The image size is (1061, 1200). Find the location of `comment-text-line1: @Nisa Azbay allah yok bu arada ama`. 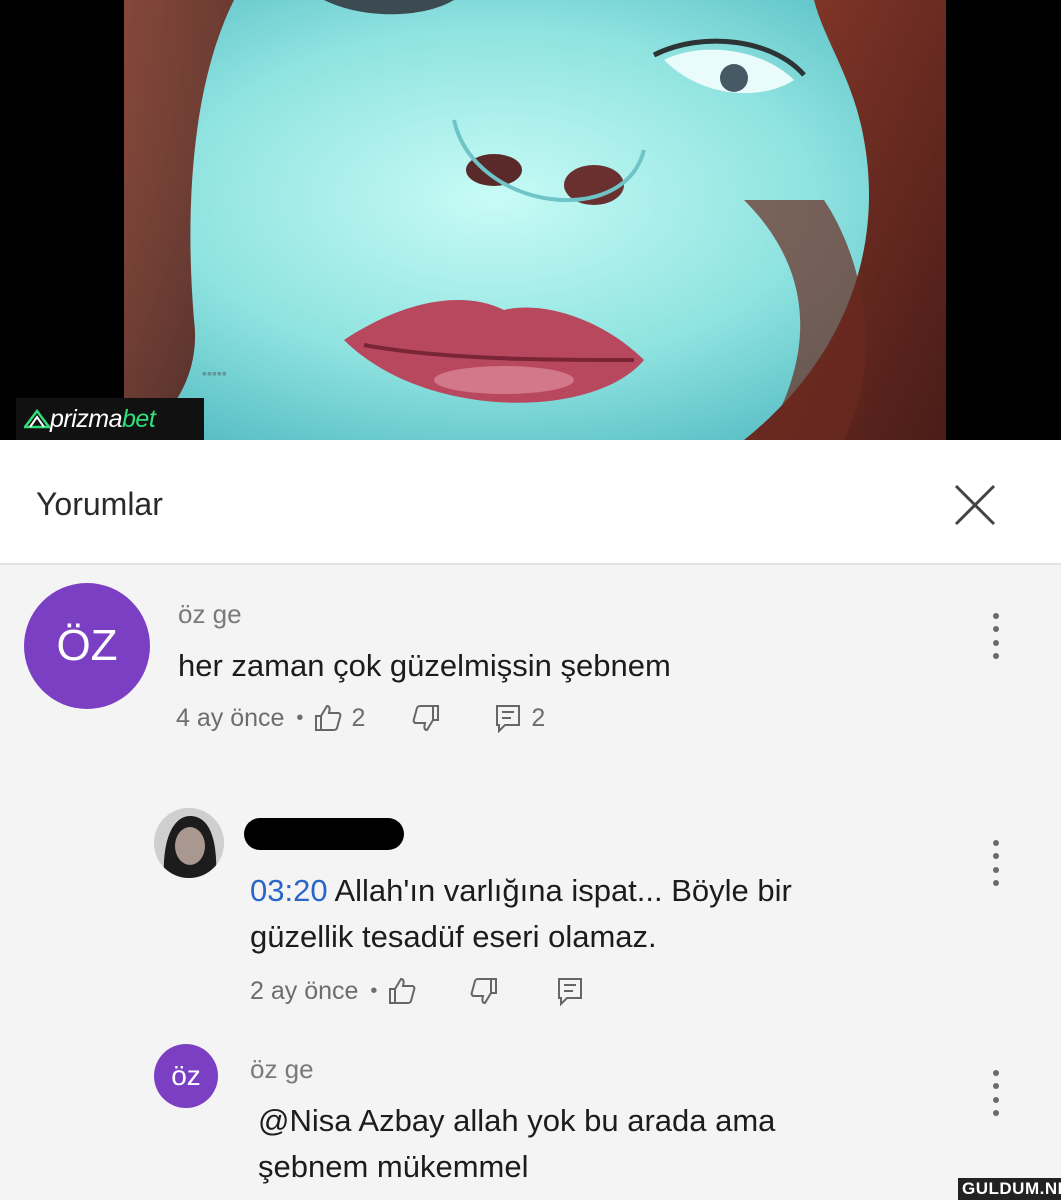

comment-text-line1: @Nisa Azbay allah yok bu arada ama is located at coordinates (517, 1120).